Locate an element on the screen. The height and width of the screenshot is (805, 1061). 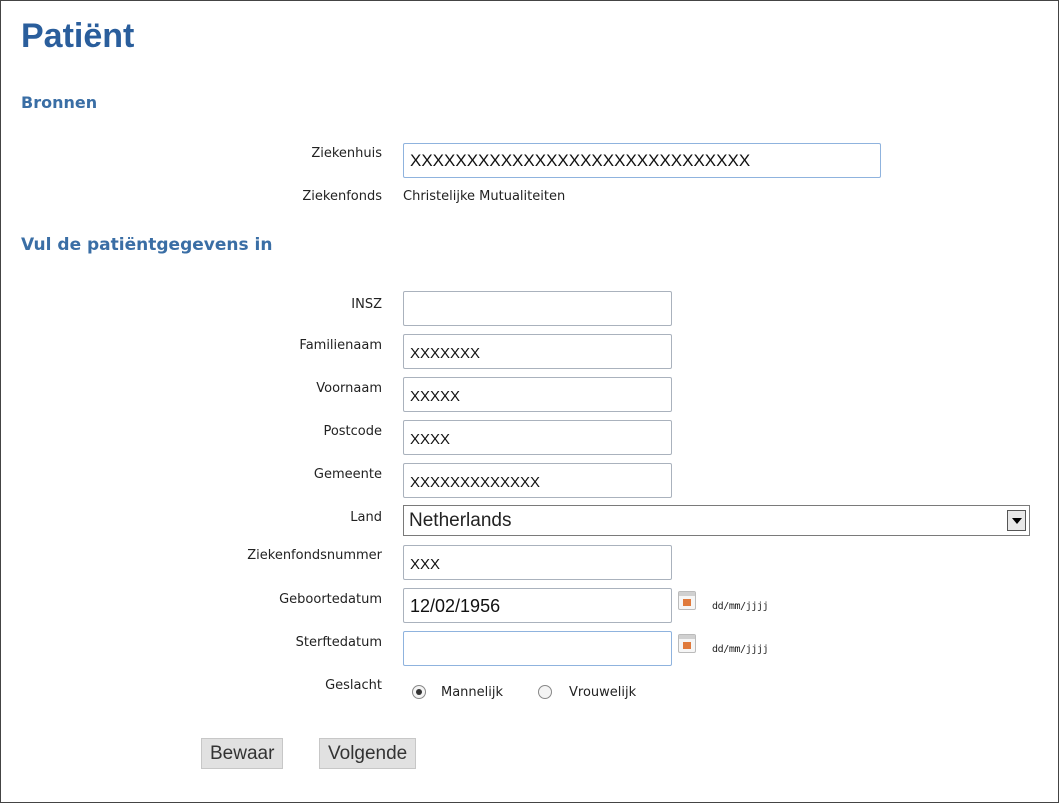
birth-date-label: Geboortedatum is located at coordinates (330, 599).